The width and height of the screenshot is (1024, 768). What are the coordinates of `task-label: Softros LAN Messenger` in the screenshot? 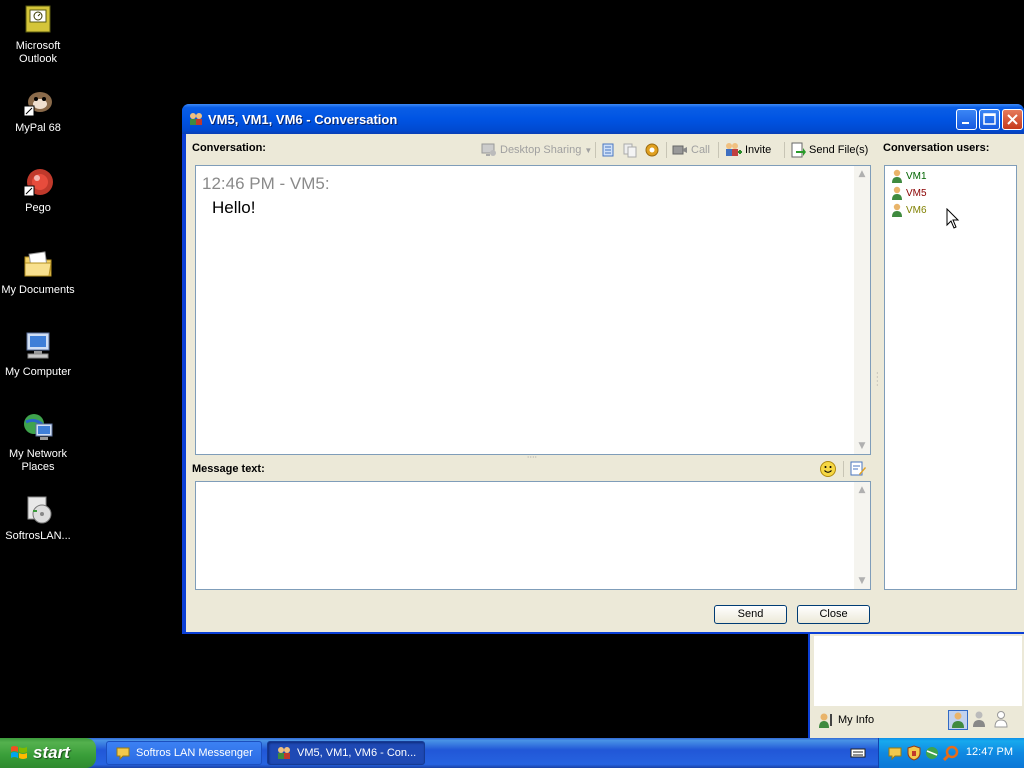 It's located at (194, 753).